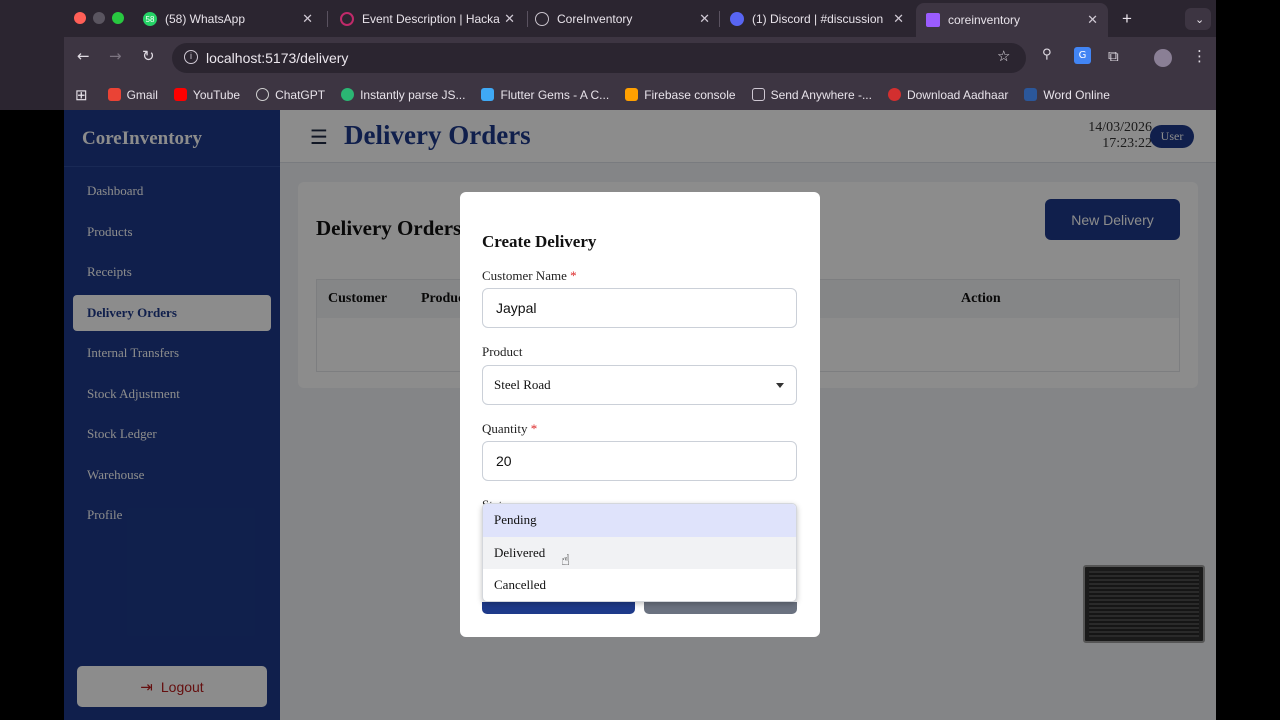 The width and height of the screenshot is (1280, 720). I want to click on tab-event-description: Event Description | Hacka ✕, so click(427, 19).